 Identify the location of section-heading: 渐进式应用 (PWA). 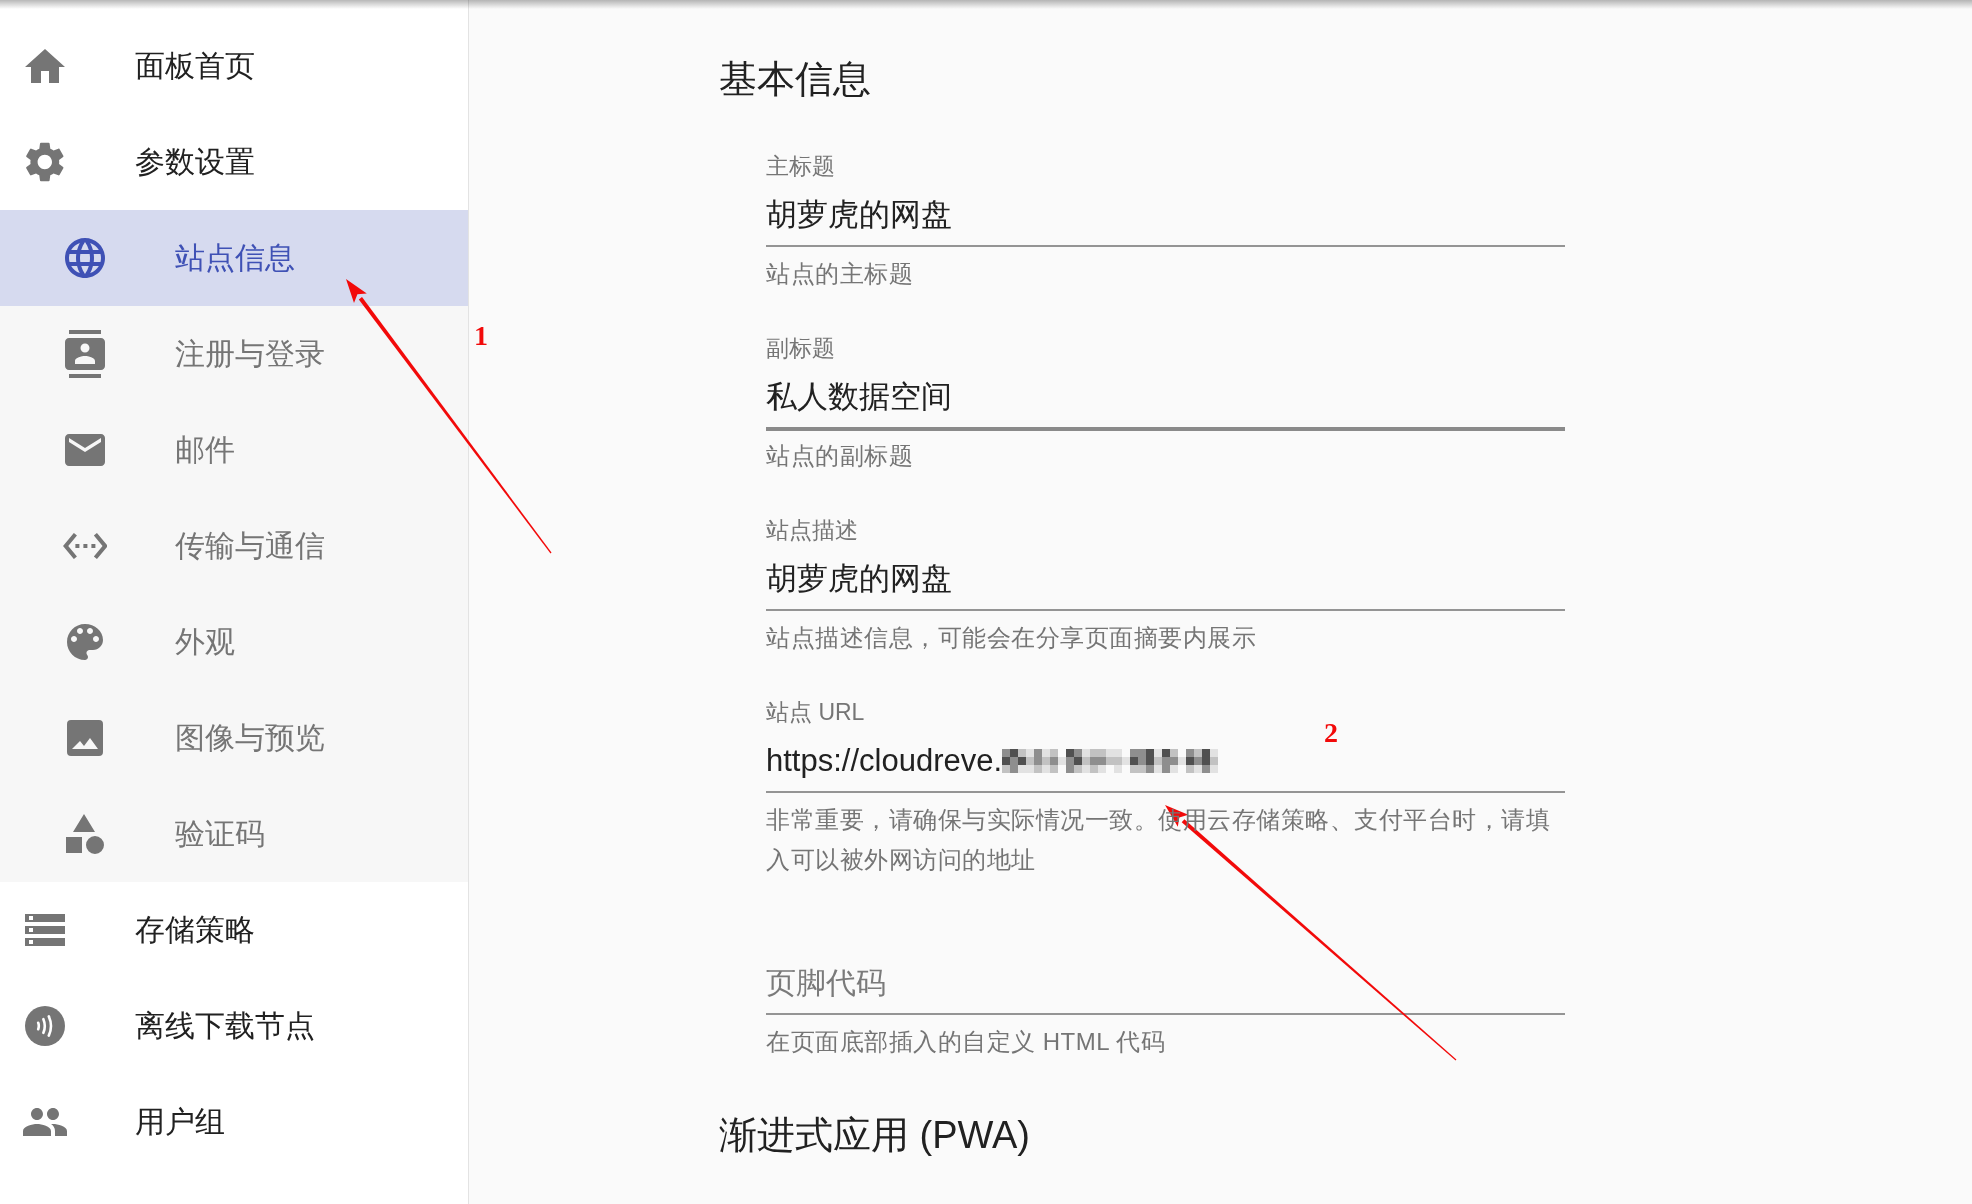
(874, 1135).